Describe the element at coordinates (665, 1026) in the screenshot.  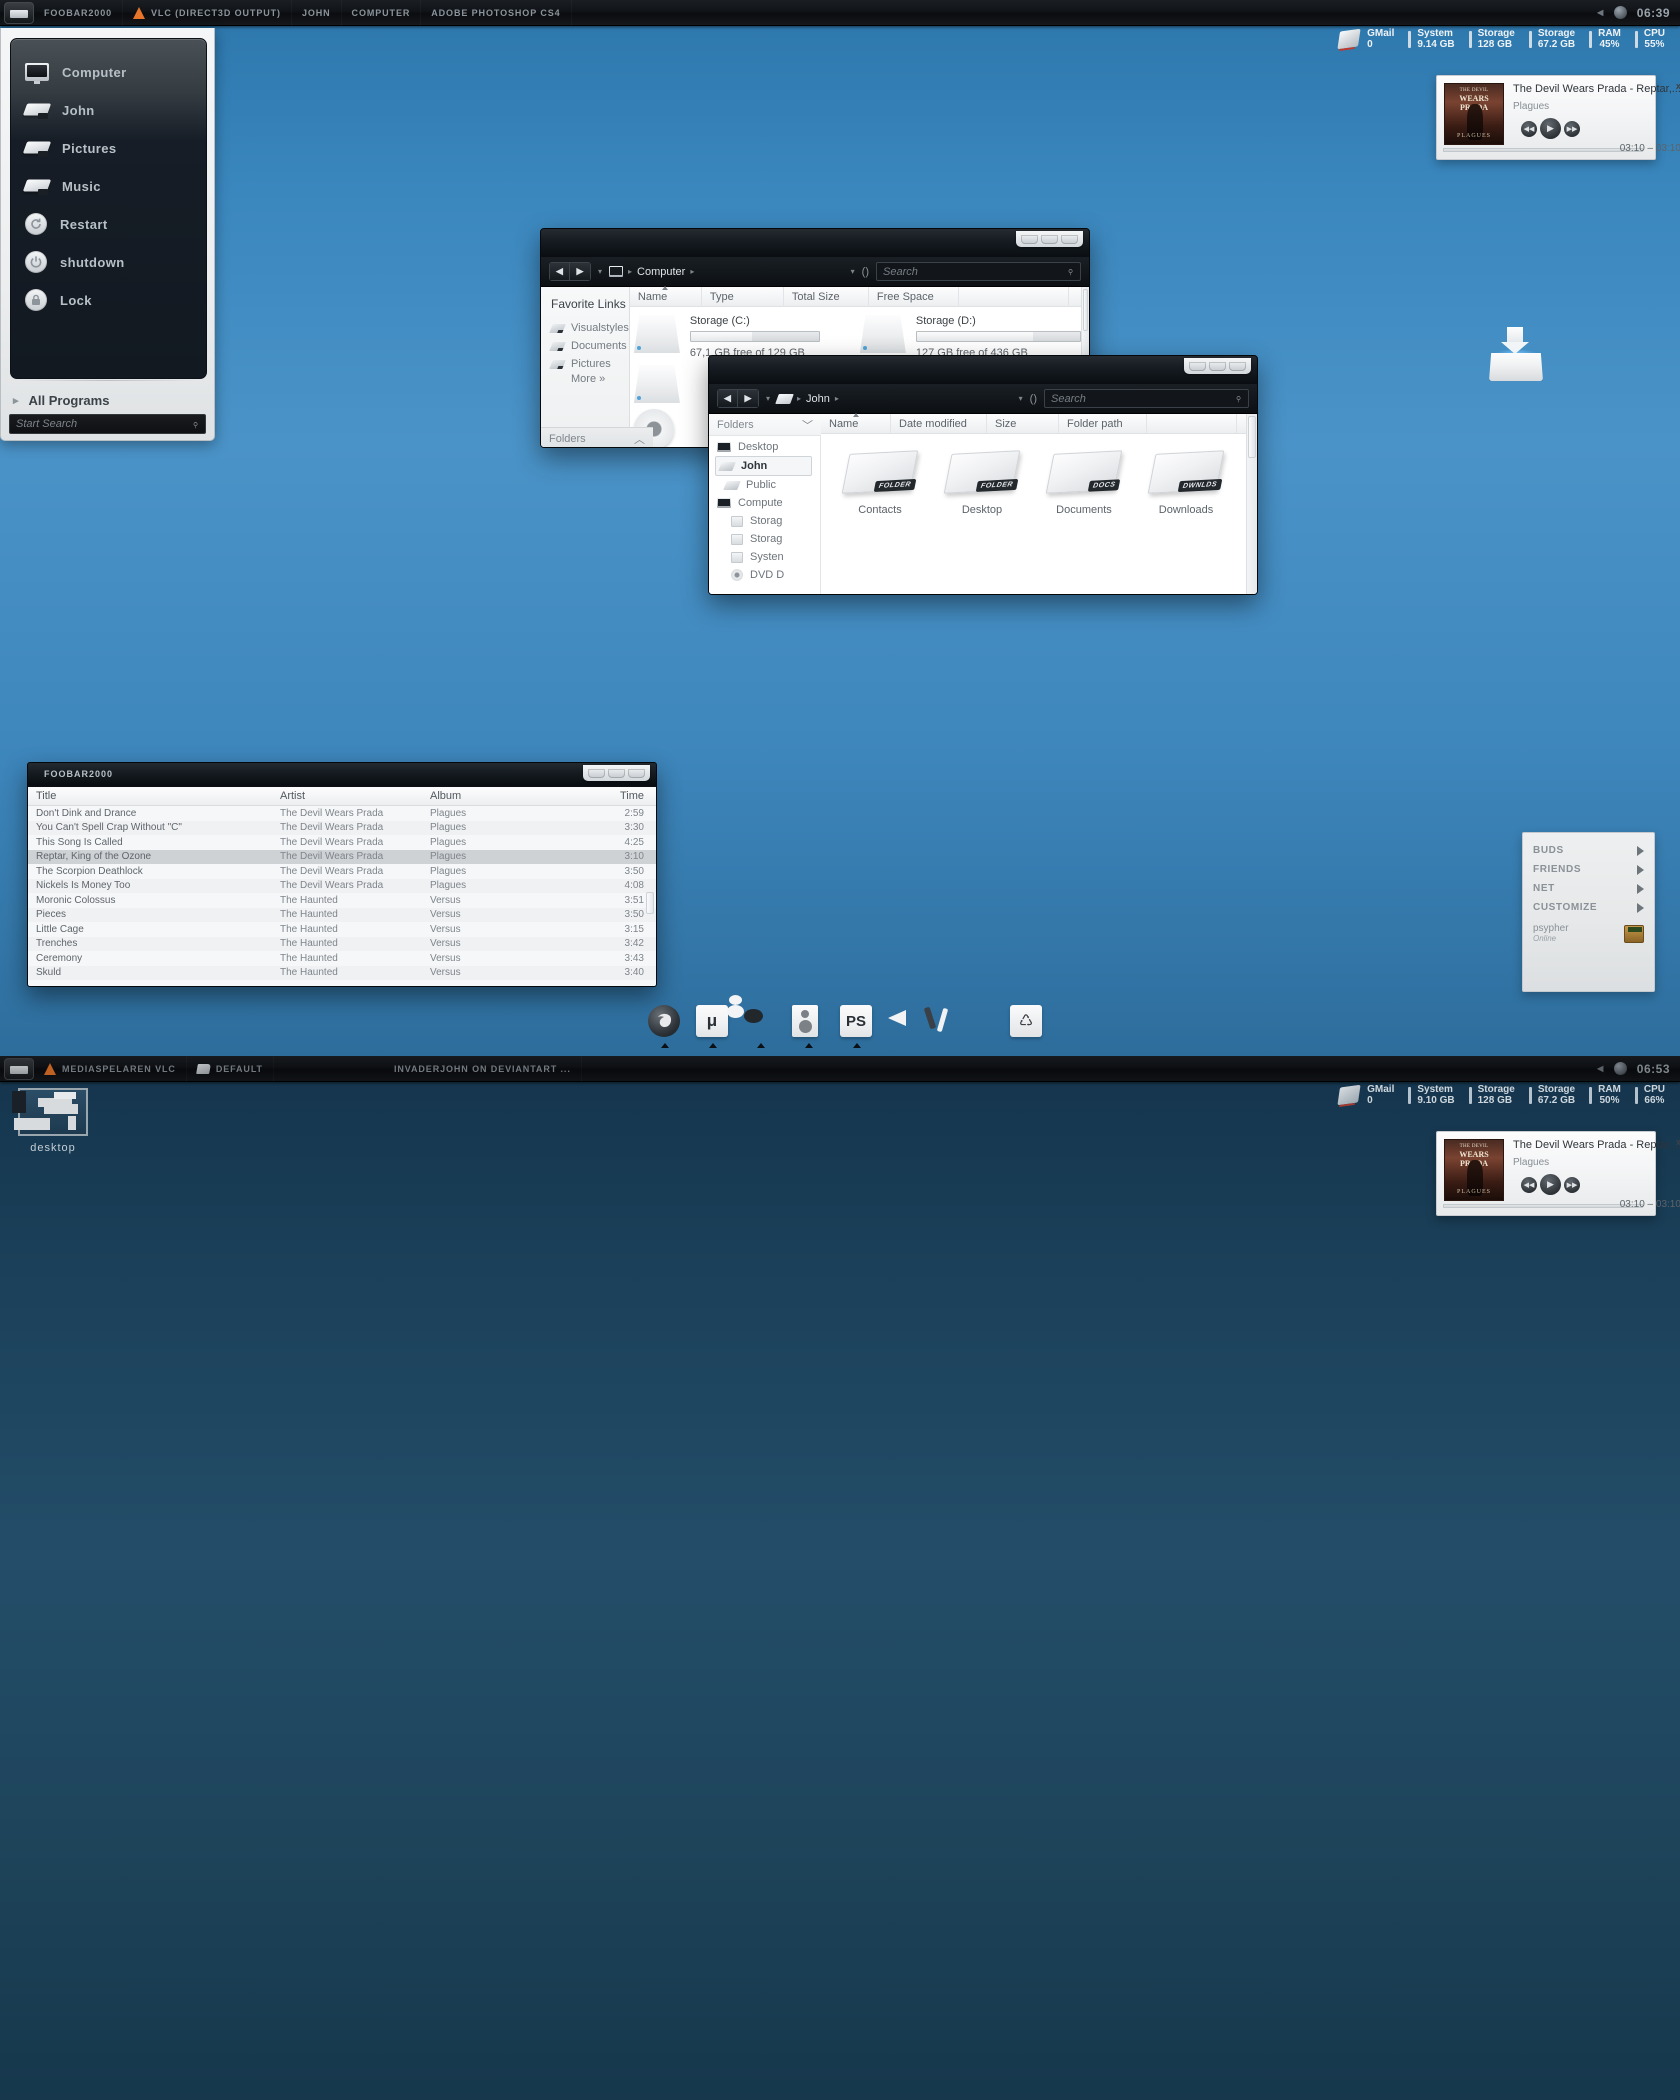
I see `dock-item-firefox` at that location.